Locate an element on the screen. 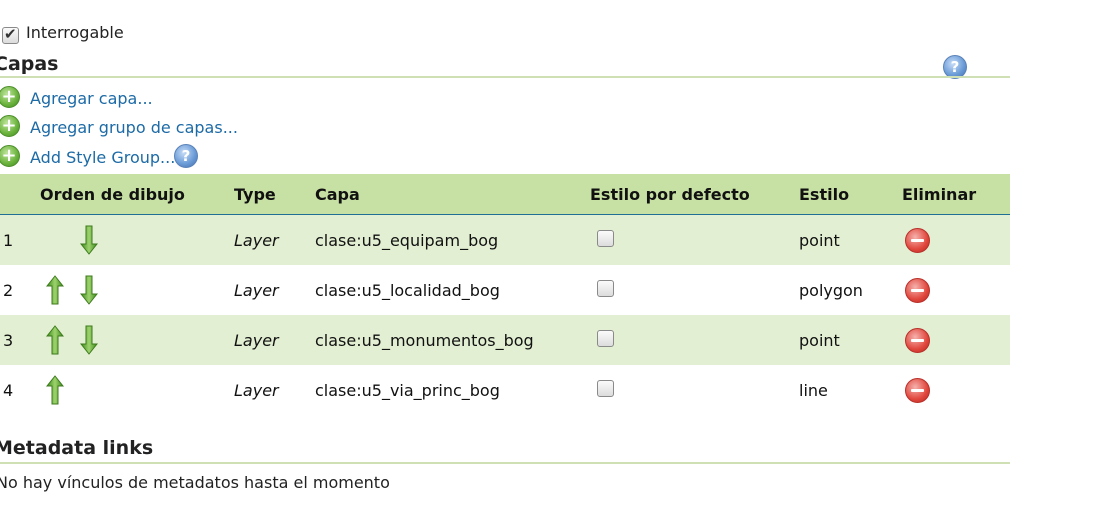 This screenshot has width=1115, height=508. header-delete: Eliminar is located at coordinates (939, 194).